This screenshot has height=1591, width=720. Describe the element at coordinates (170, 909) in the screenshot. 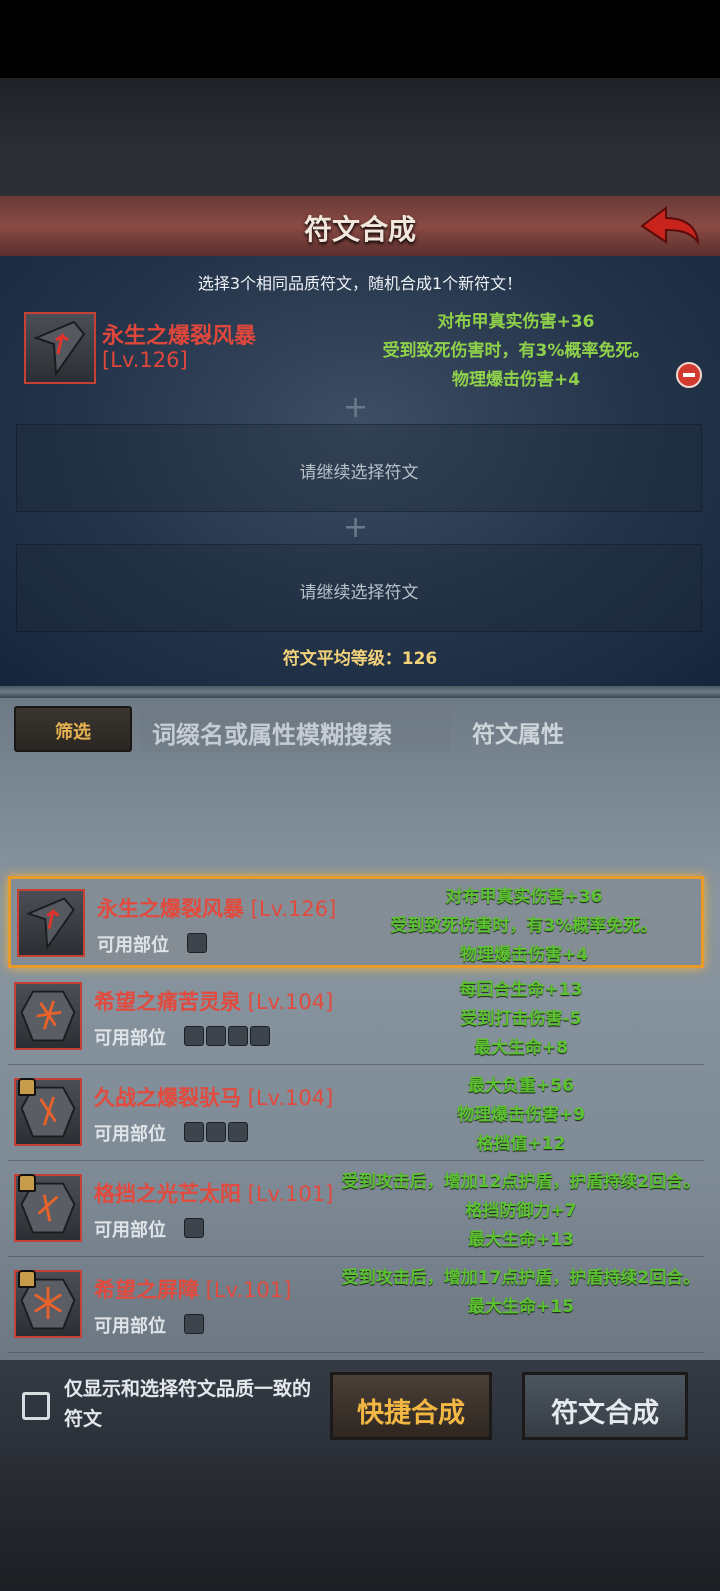

I see `rune-name-text: 永生之爆裂风暴` at that location.